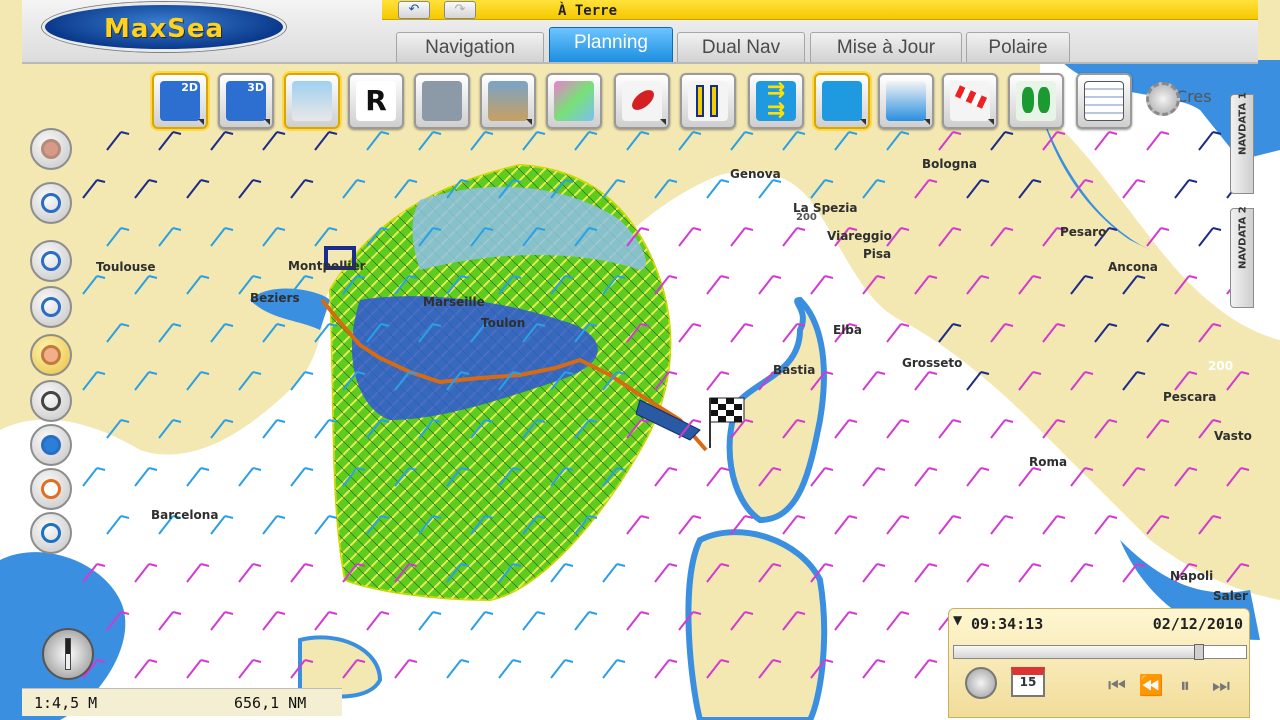  Describe the element at coordinates (51, 401) in the screenshot. I see `measure-button` at that location.